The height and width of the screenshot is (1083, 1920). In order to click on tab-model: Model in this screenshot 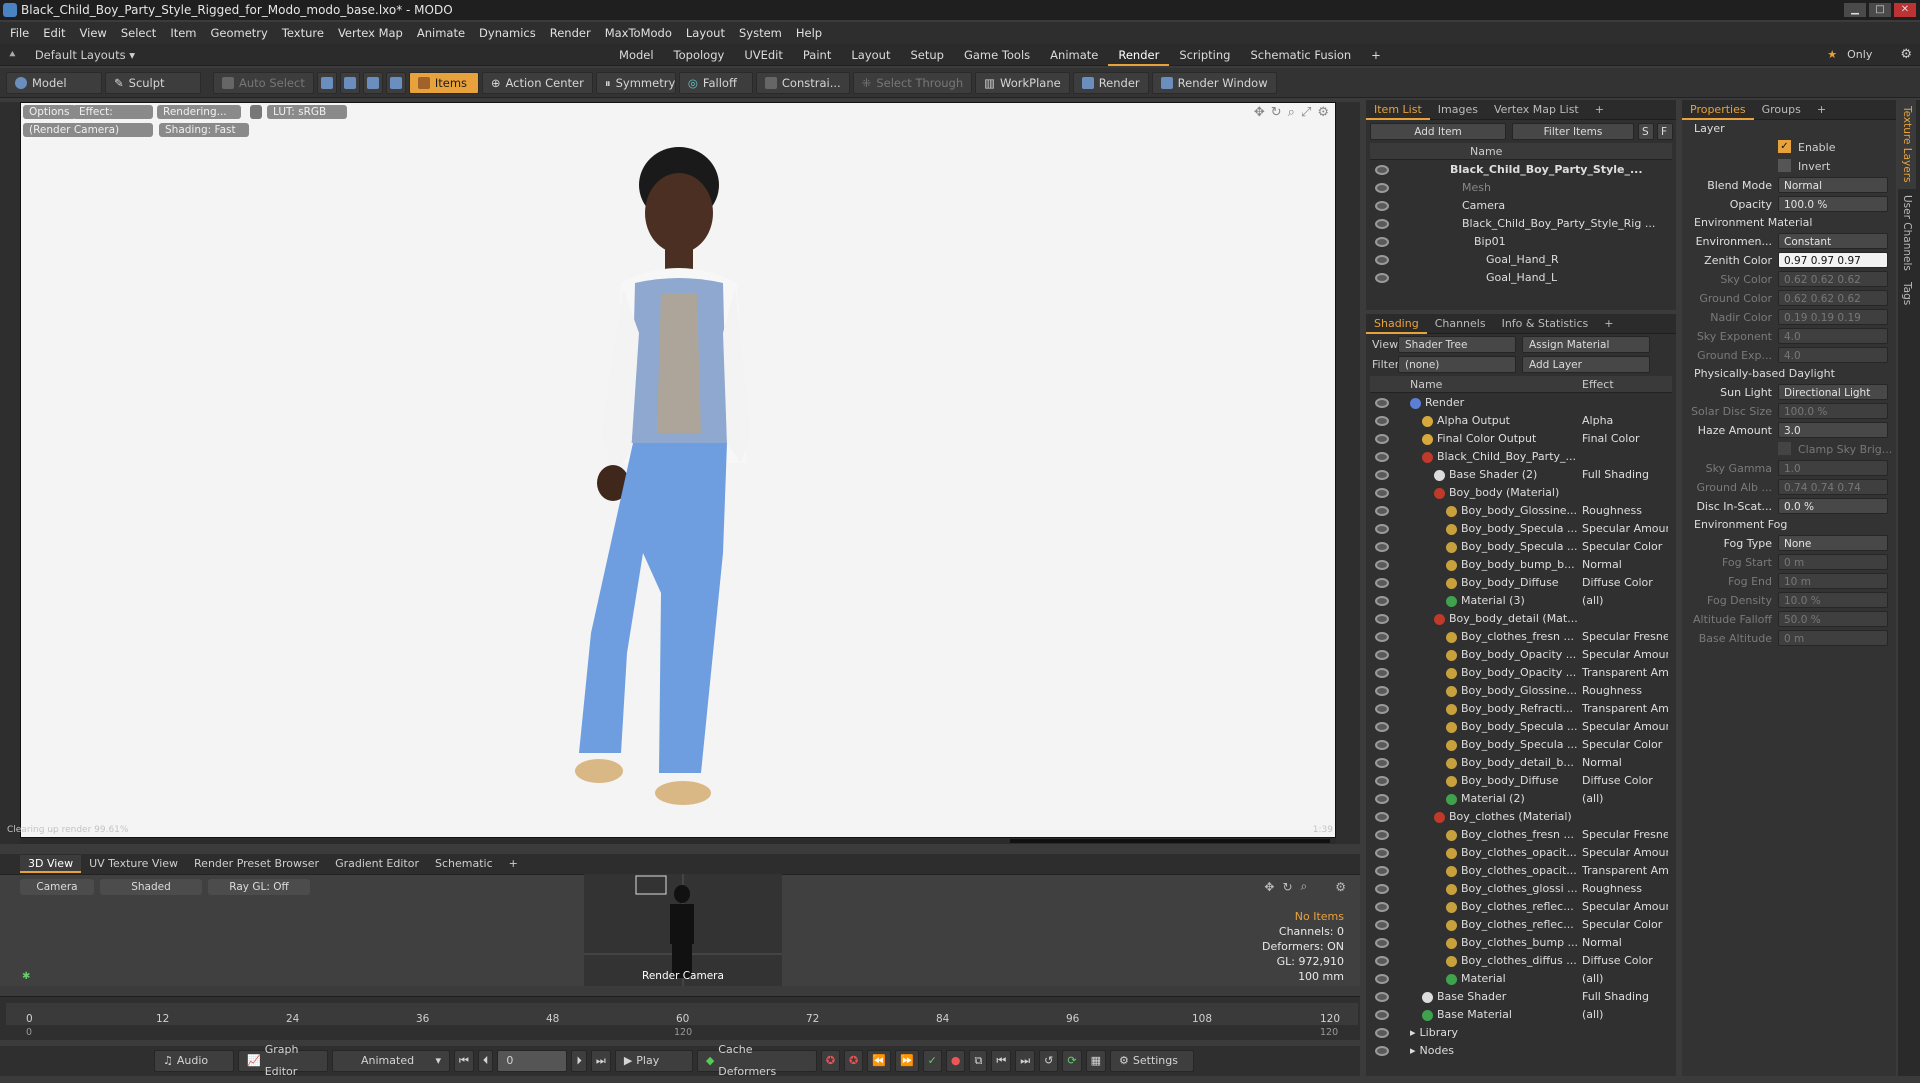, I will do `click(636, 55)`.